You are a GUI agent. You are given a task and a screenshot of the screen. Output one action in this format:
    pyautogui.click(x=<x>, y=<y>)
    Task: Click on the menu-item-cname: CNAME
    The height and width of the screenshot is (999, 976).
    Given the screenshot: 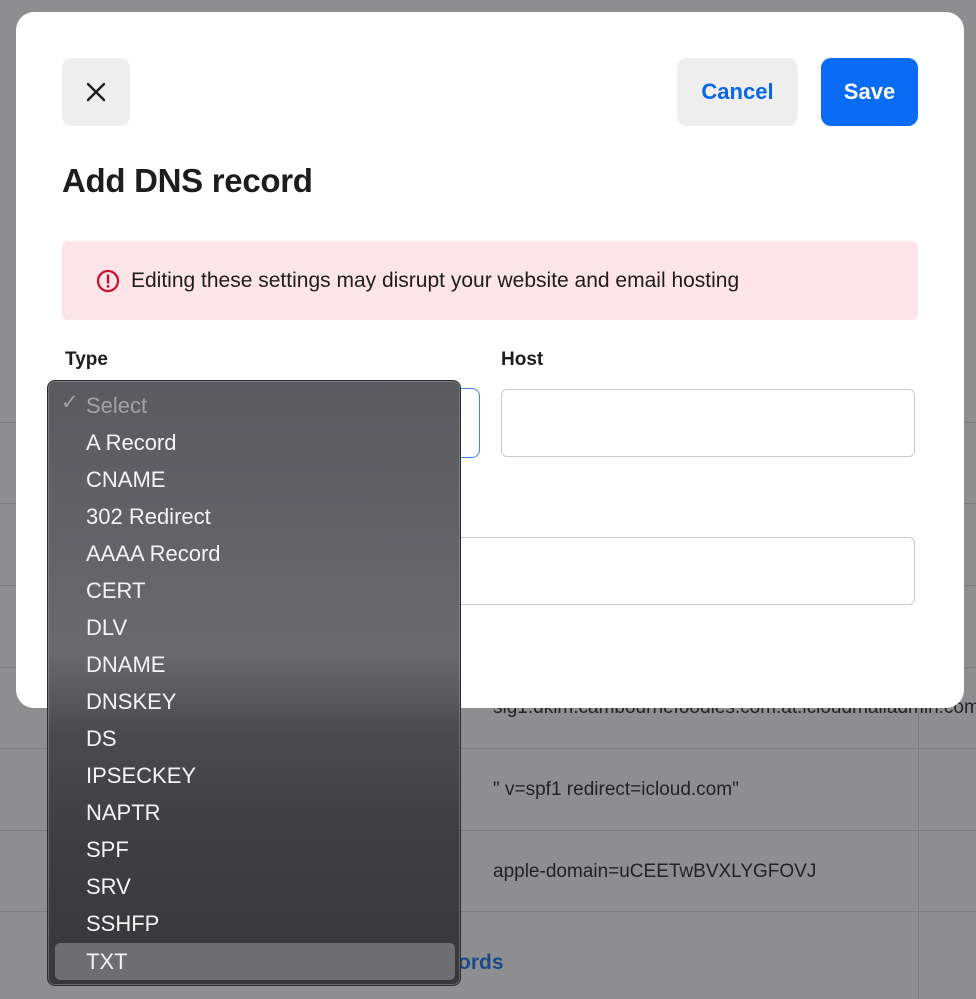 What is the action you would take?
    pyautogui.click(x=255, y=479)
    